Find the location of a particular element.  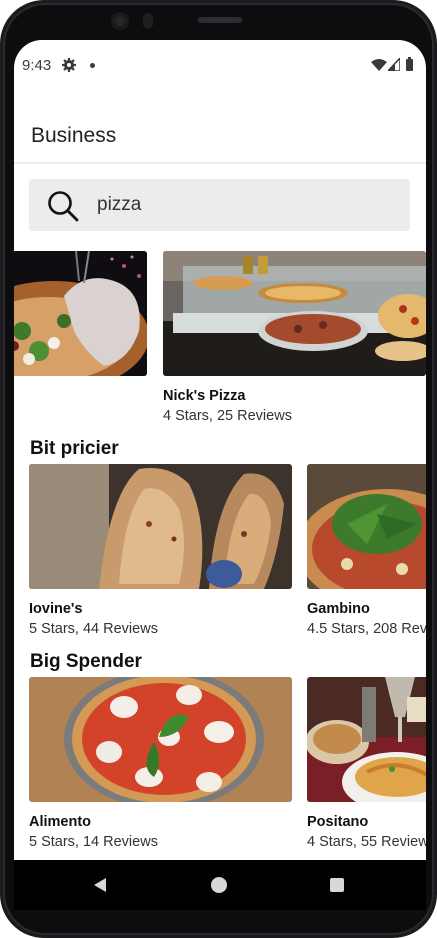

business-card: Nick's Pizza 4 Stars, 25 Reviews is located at coordinates (294, 337).